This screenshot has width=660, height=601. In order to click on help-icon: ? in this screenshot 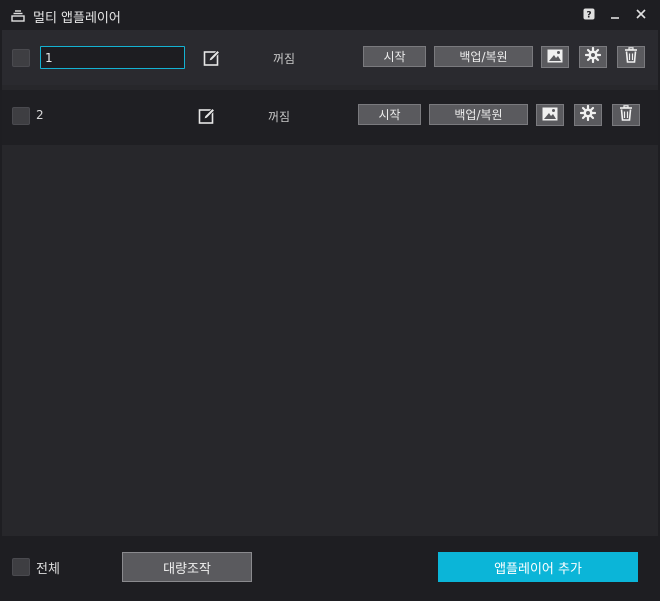, I will do `click(589, 14)`.